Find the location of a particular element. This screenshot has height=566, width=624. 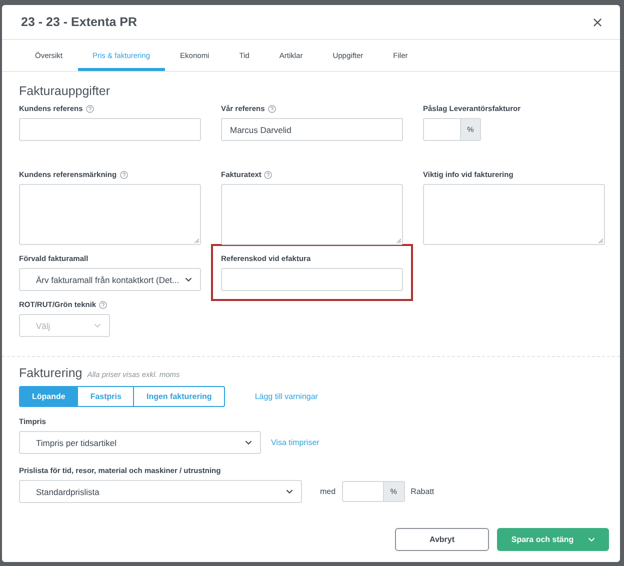

dropdown-value: Standardprislista is located at coordinates (68, 491).